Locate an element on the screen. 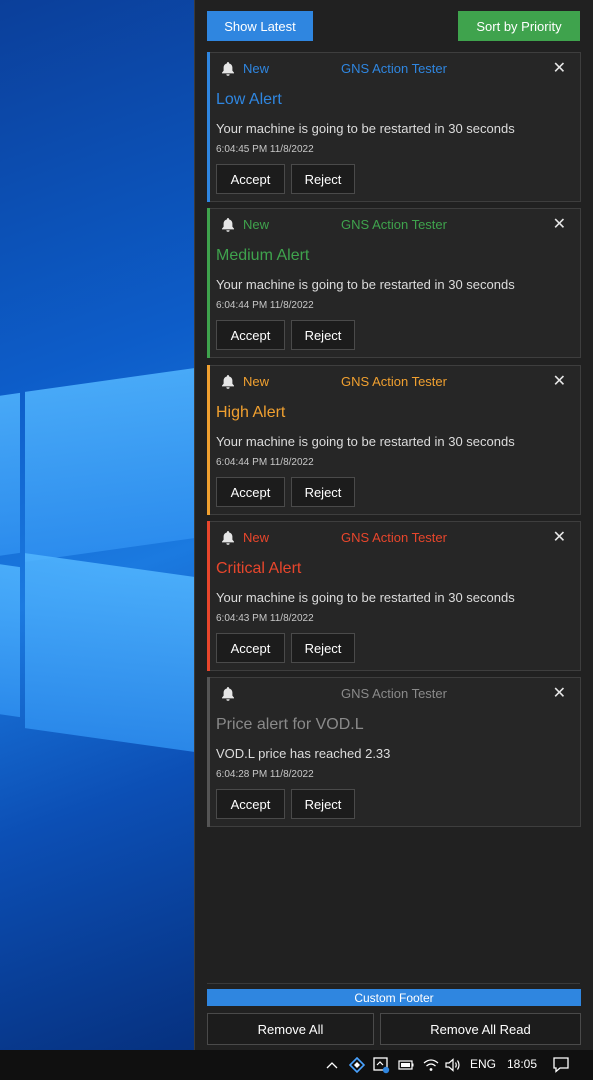 This screenshot has width=593, height=1080. notification-title: High Alert is located at coordinates (251, 412).